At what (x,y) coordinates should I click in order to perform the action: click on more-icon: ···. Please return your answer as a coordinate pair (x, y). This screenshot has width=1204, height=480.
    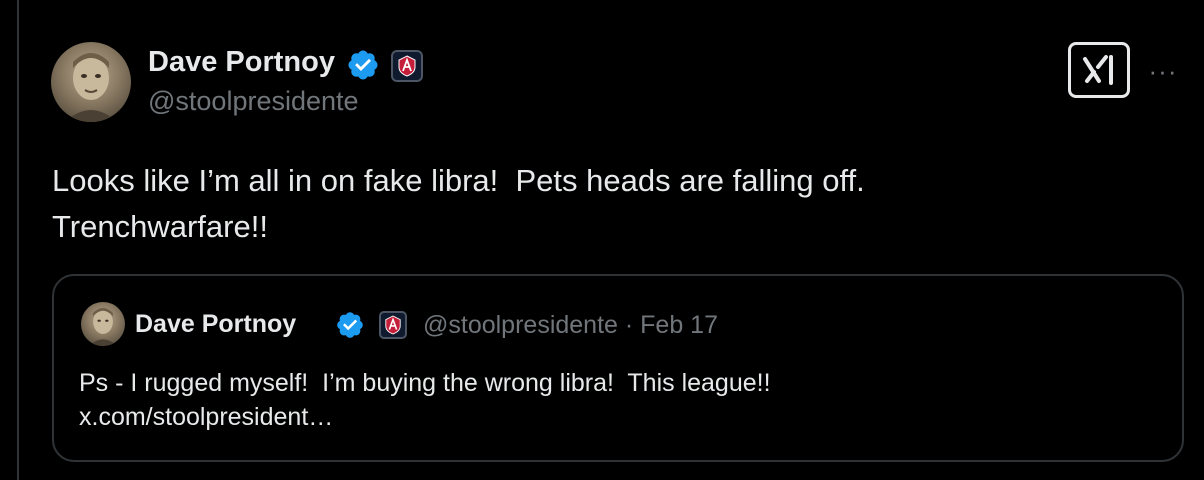
    Looking at the image, I should click on (1163, 70).